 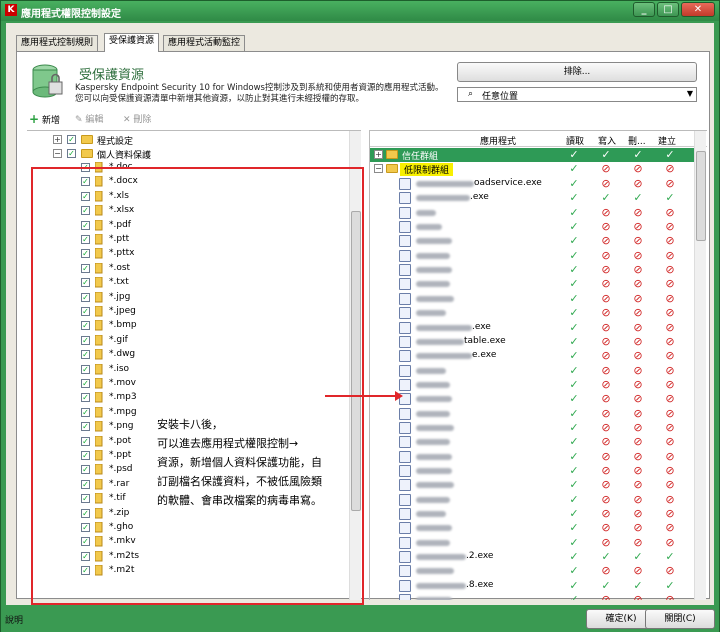 I want to click on tab-protected-resources: 受保護資源, so click(x=132, y=42).